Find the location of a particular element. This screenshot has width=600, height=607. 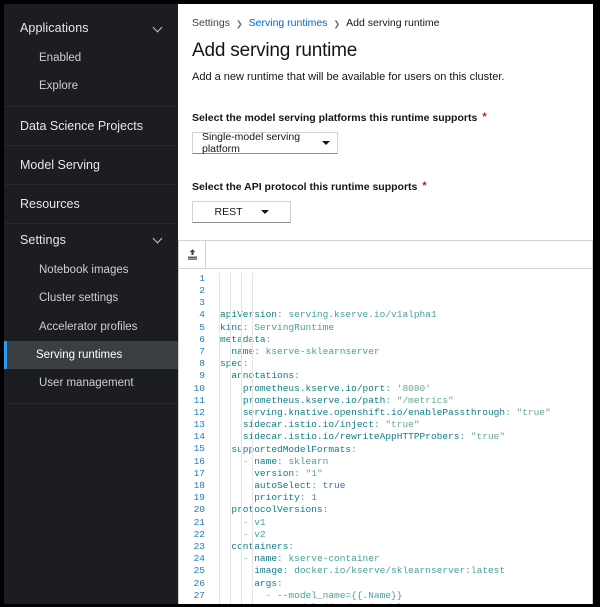

code-line: spec: is located at coordinates (406, 364).